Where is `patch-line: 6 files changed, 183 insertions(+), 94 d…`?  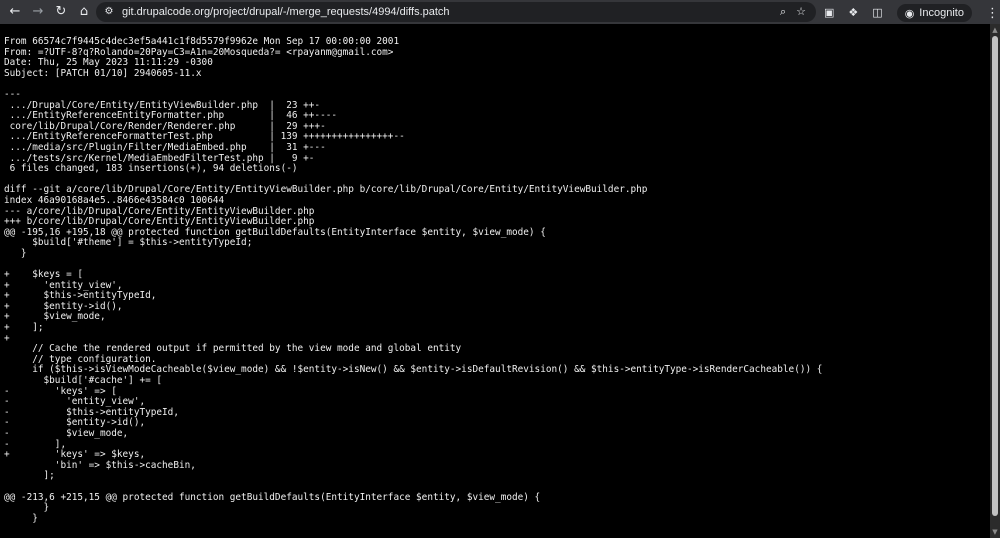
patch-line: 6 files changed, 183 insertions(+), 94 d… is located at coordinates (151, 169).